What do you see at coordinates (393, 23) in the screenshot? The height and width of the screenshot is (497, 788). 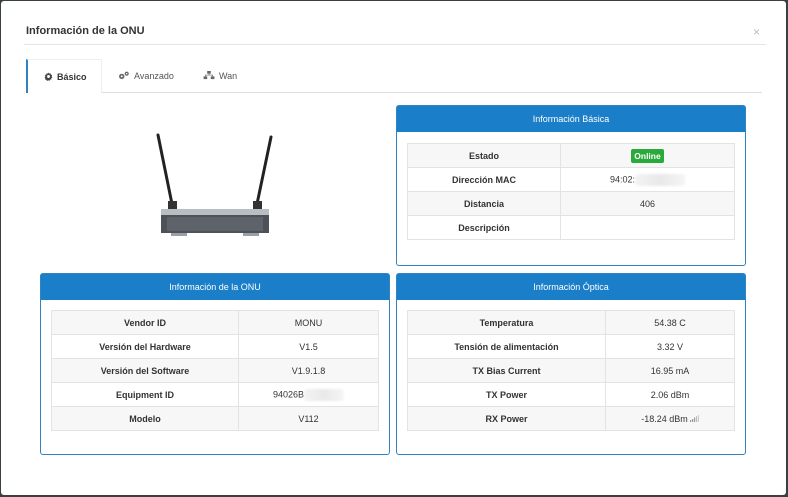 I see `modal-header: Información de la ONU ×` at bounding box center [393, 23].